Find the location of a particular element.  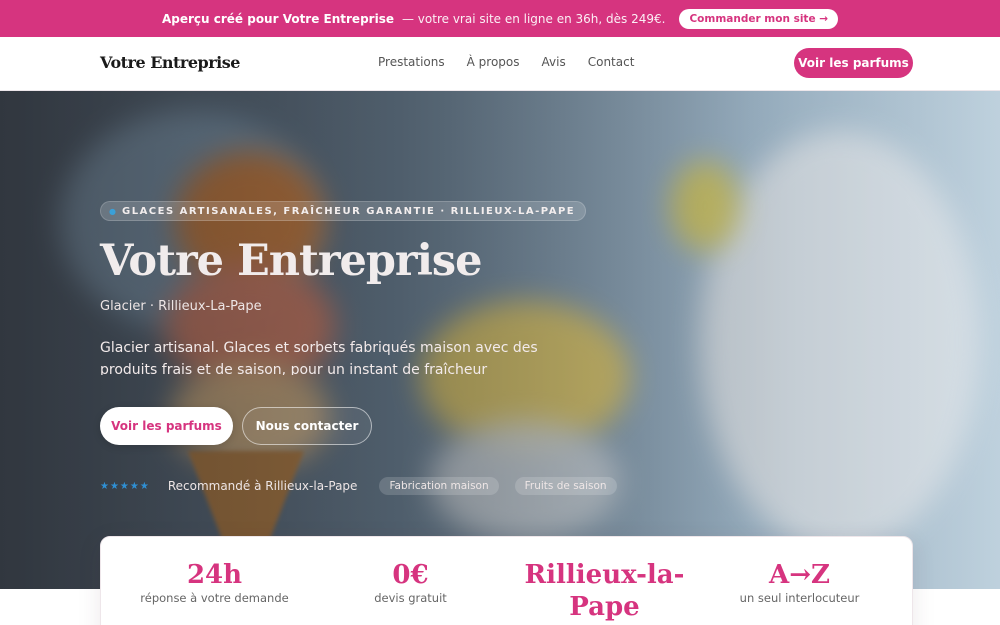

promo-text-strong: Aperçu créé pour Votre Entreprise is located at coordinates (277, 18).